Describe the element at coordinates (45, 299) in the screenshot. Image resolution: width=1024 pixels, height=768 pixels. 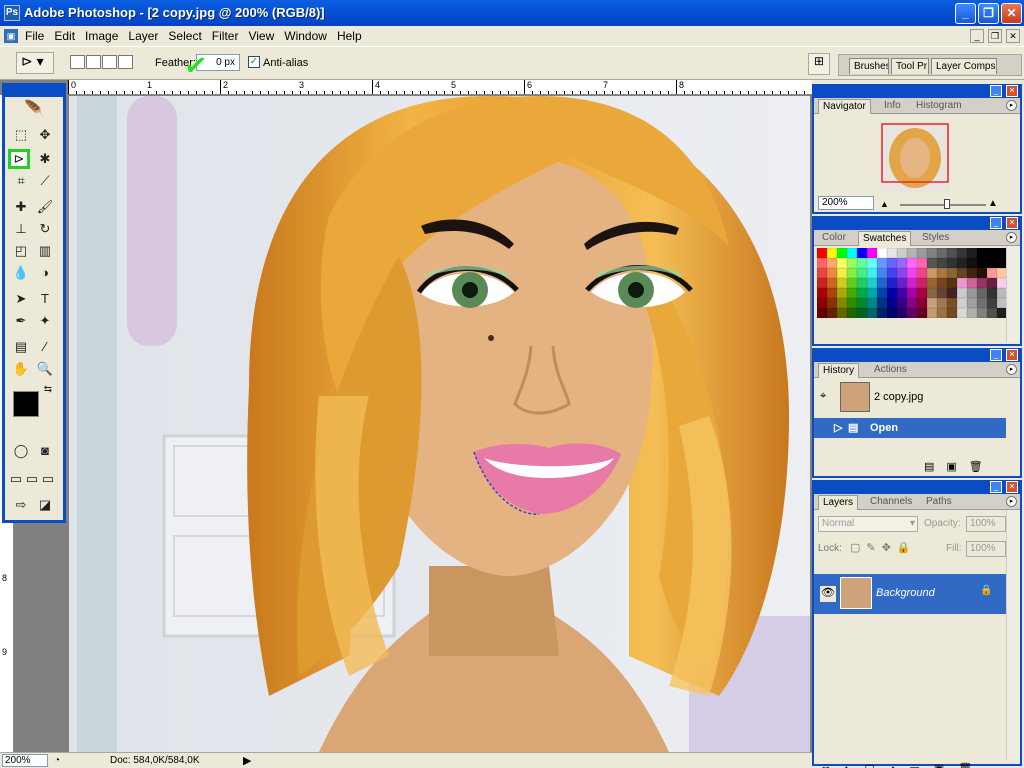
I see `type-tool-icon: T` at that location.